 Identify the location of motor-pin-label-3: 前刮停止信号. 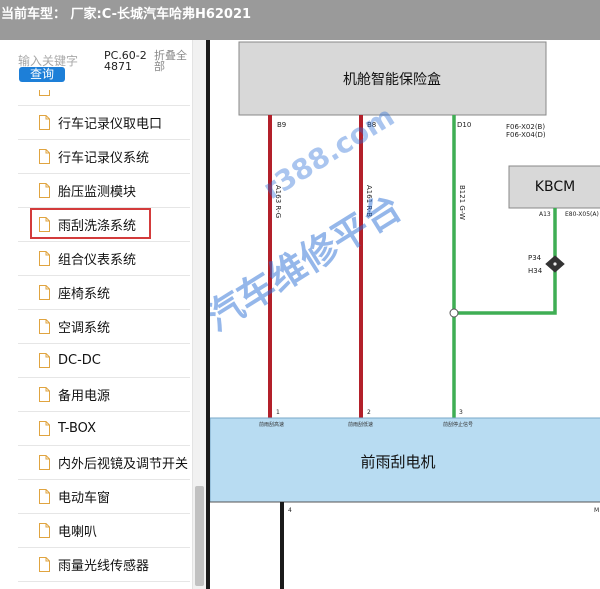
(458, 424).